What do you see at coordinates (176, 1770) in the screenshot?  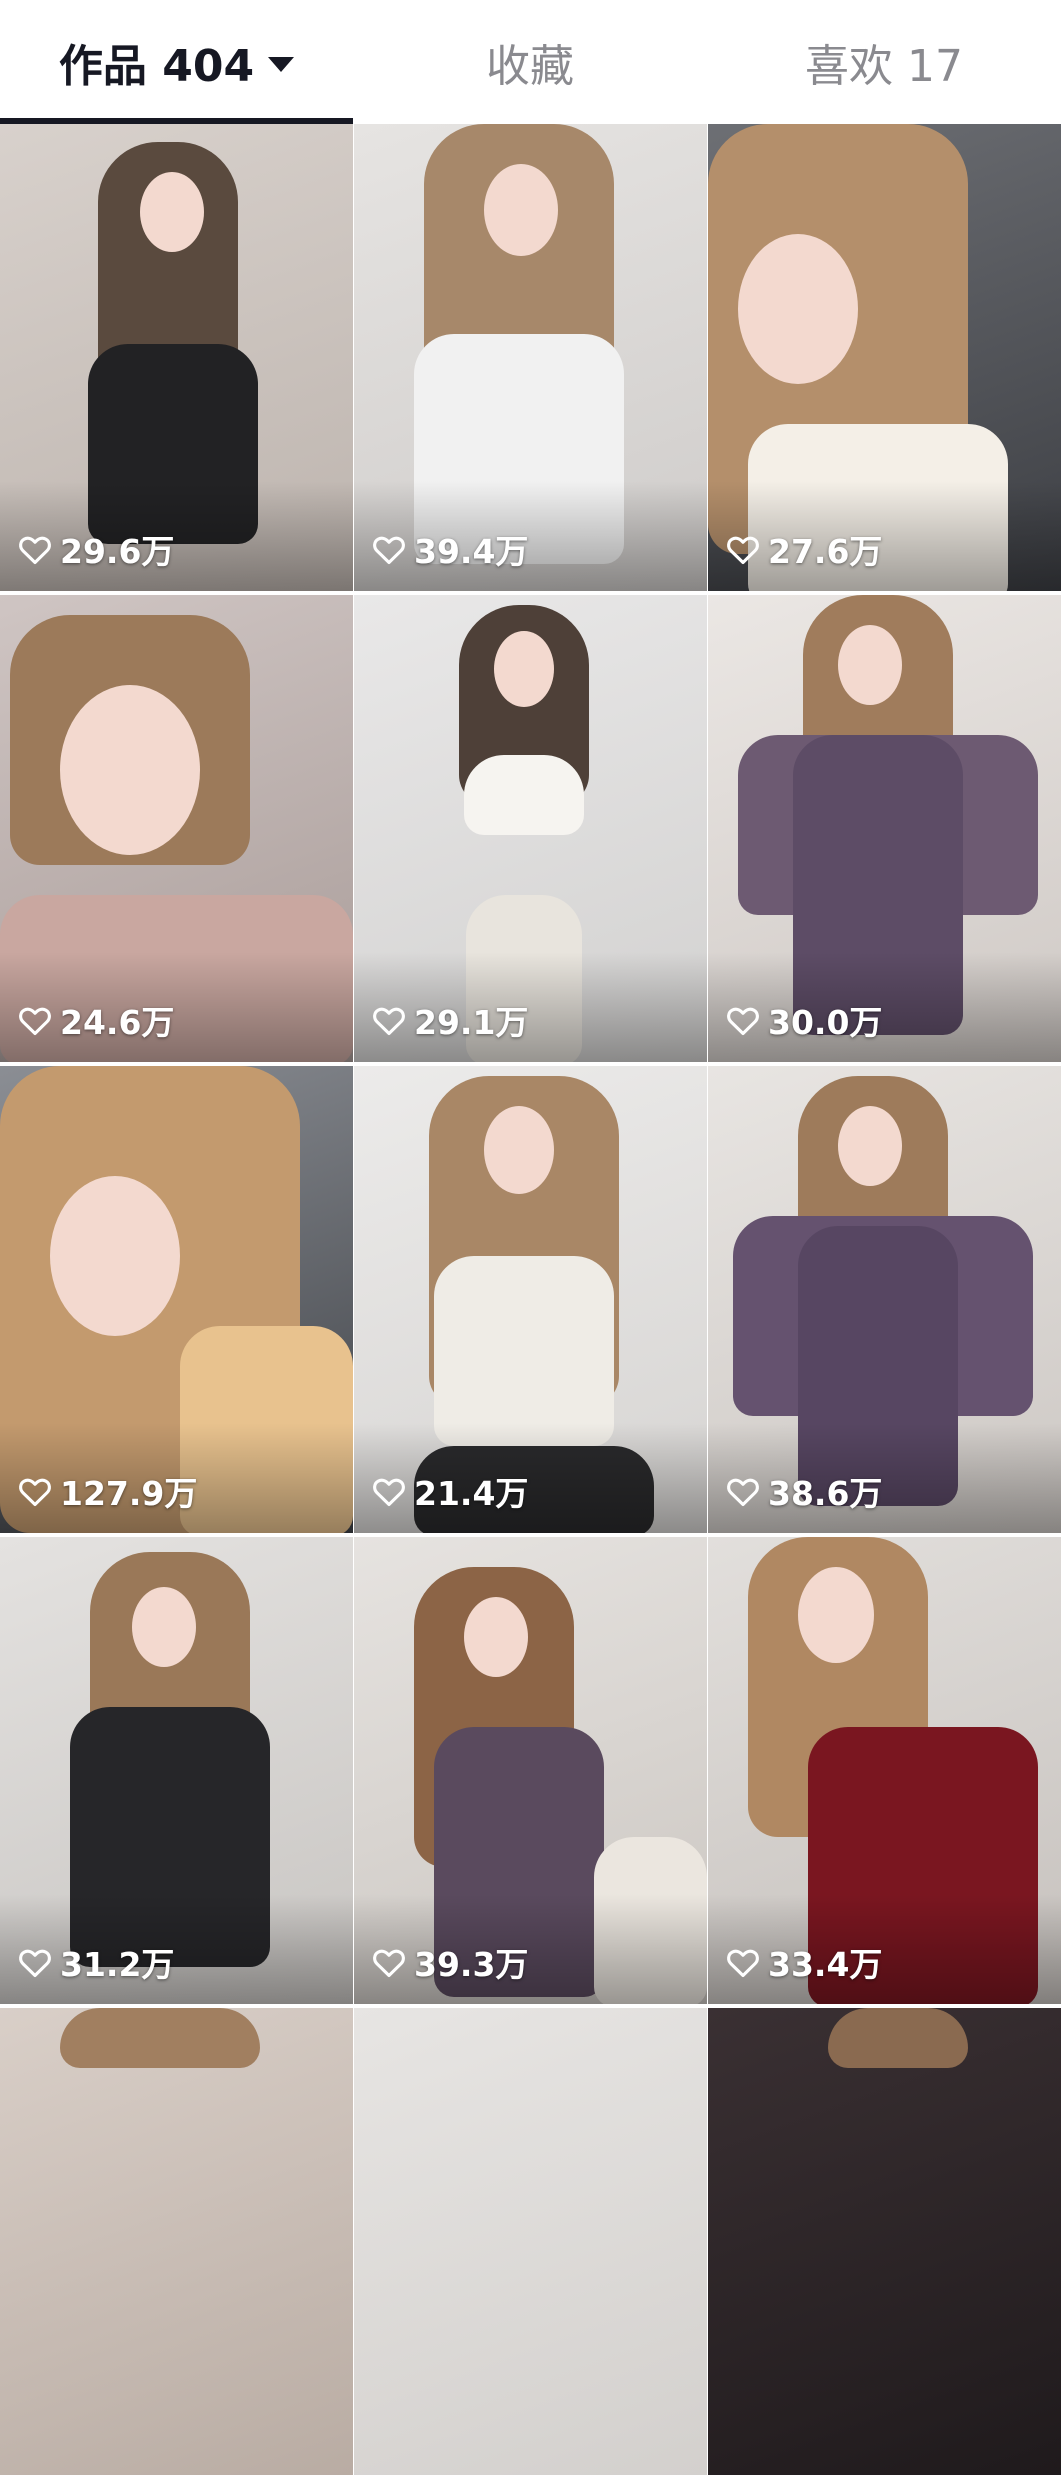 I see `video-thumbnail: 31.2万` at bounding box center [176, 1770].